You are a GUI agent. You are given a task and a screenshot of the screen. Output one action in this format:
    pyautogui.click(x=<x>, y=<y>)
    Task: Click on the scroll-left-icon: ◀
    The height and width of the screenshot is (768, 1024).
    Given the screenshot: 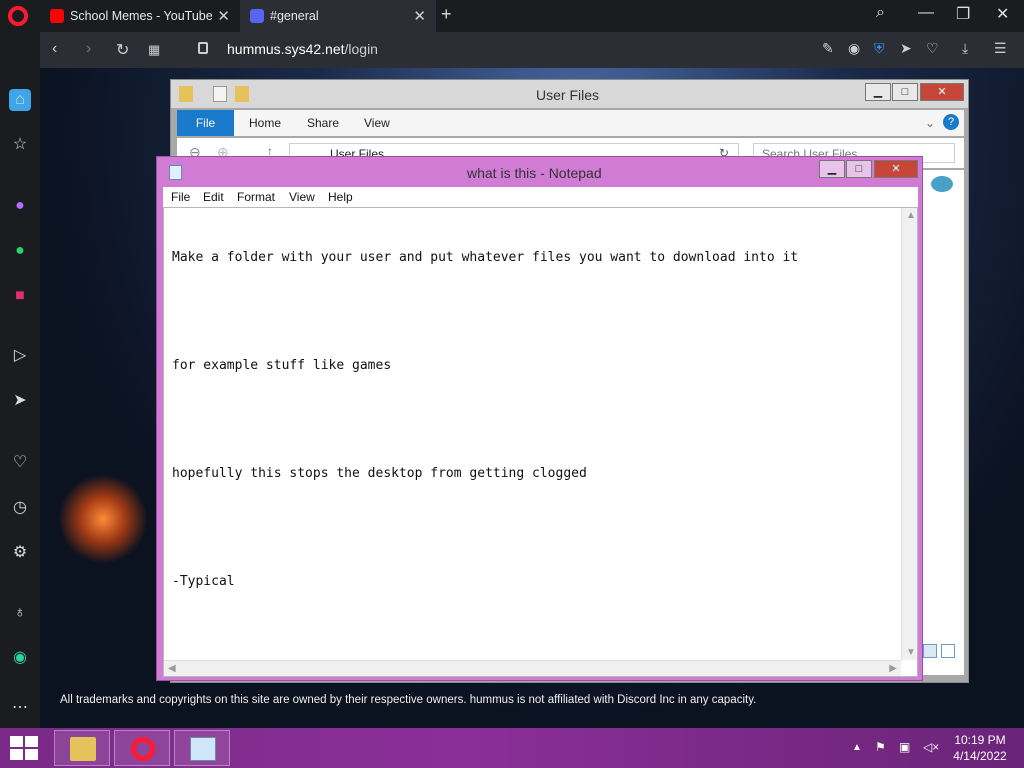 What is the action you would take?
    pyautogui.click(x=172, y=668)
    